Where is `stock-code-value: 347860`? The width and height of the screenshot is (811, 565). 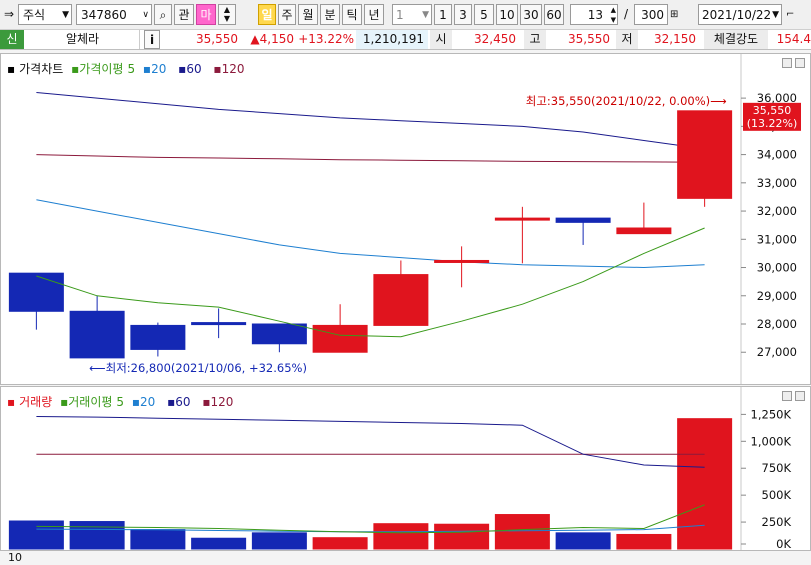
stock-code-value: 347860 is located at coordinates (104, 15).